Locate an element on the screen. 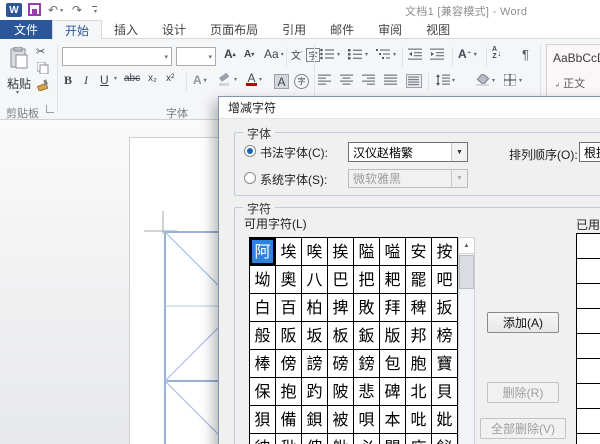  asian-layout-icon: A ⌃ ▾ is located at coordinates (467, 54).